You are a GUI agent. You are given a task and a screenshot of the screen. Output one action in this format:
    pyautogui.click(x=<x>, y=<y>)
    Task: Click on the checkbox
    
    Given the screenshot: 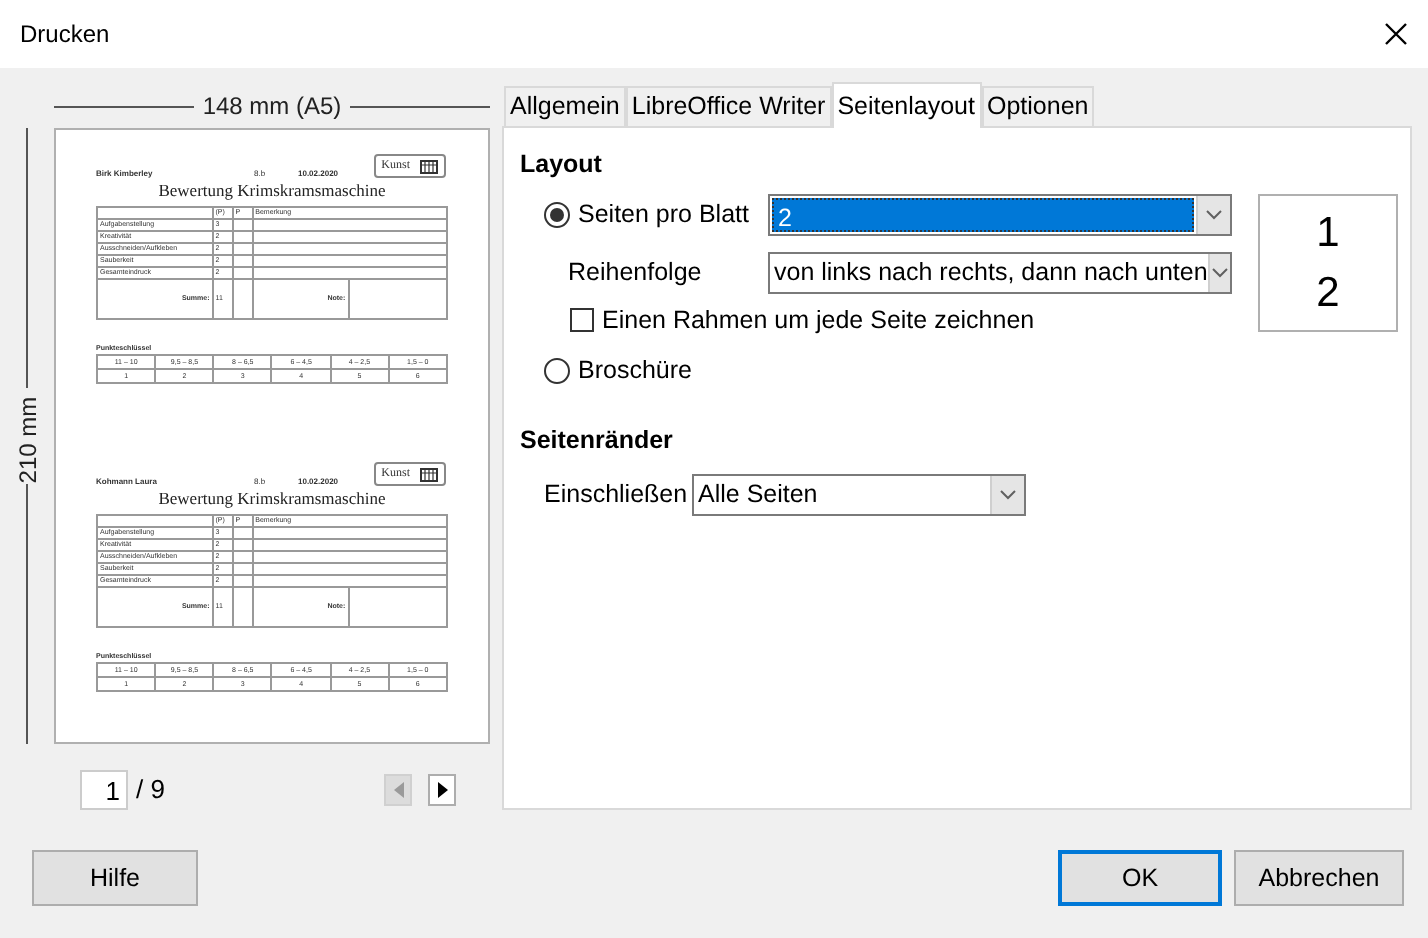 What is the action you would take?
    pyautogui.click(x=582, y=320)
    